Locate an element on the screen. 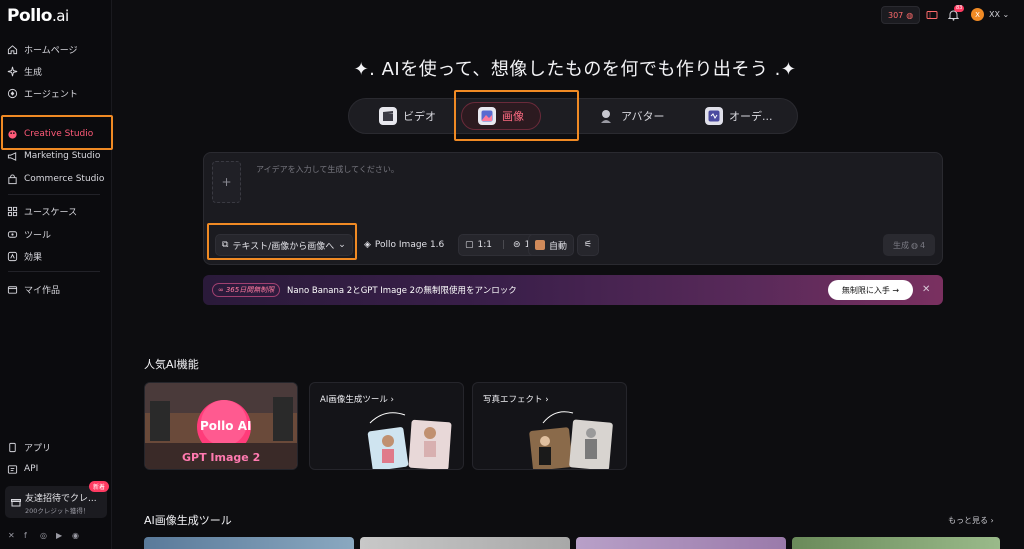  promo-message: Nano Banana 2とGPT Image 2の無制限使用をアンロック is located at coordinates (402, 291).